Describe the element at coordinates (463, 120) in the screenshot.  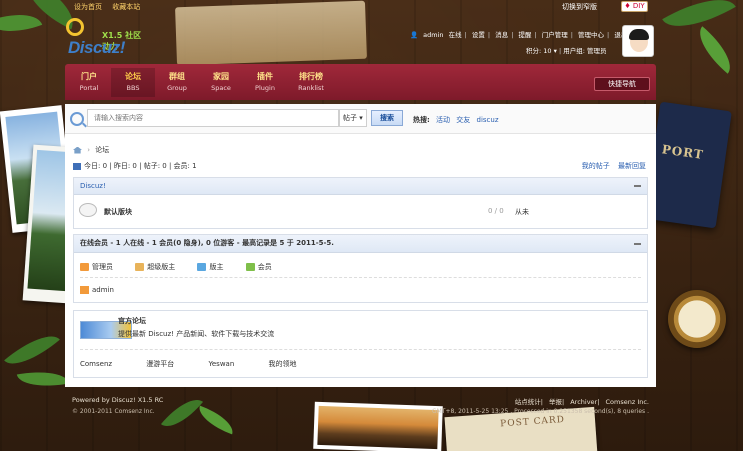
I see `hot-link: 交友` at that location.